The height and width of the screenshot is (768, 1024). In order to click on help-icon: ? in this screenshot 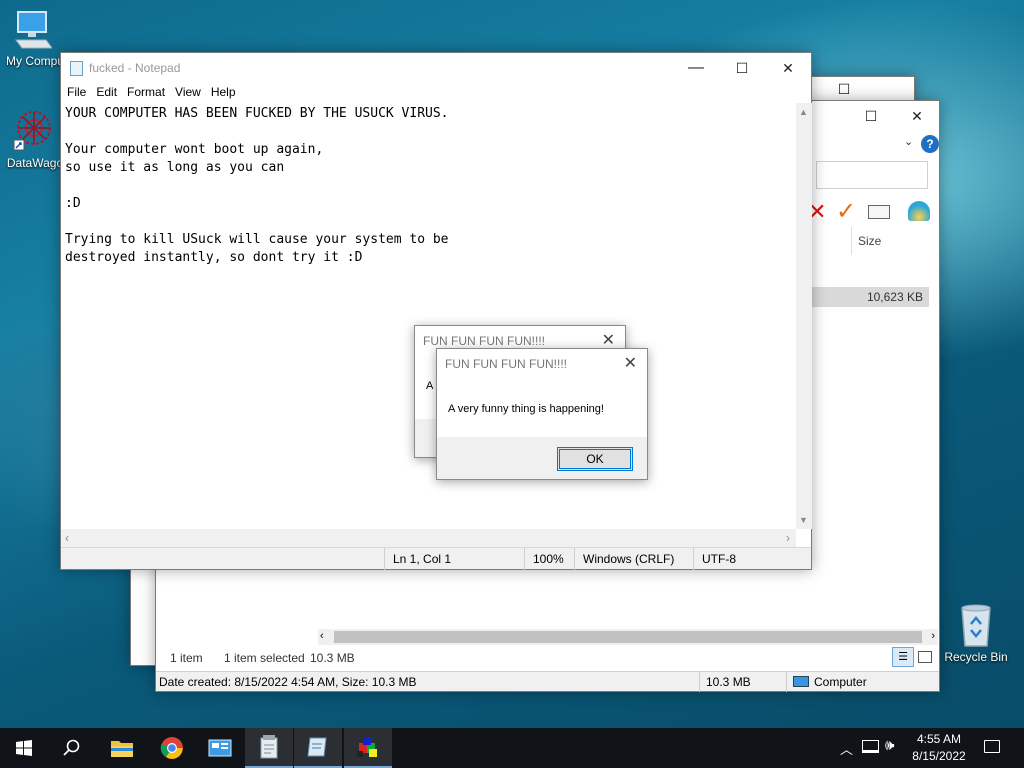, I will do `click(930, 144)`.